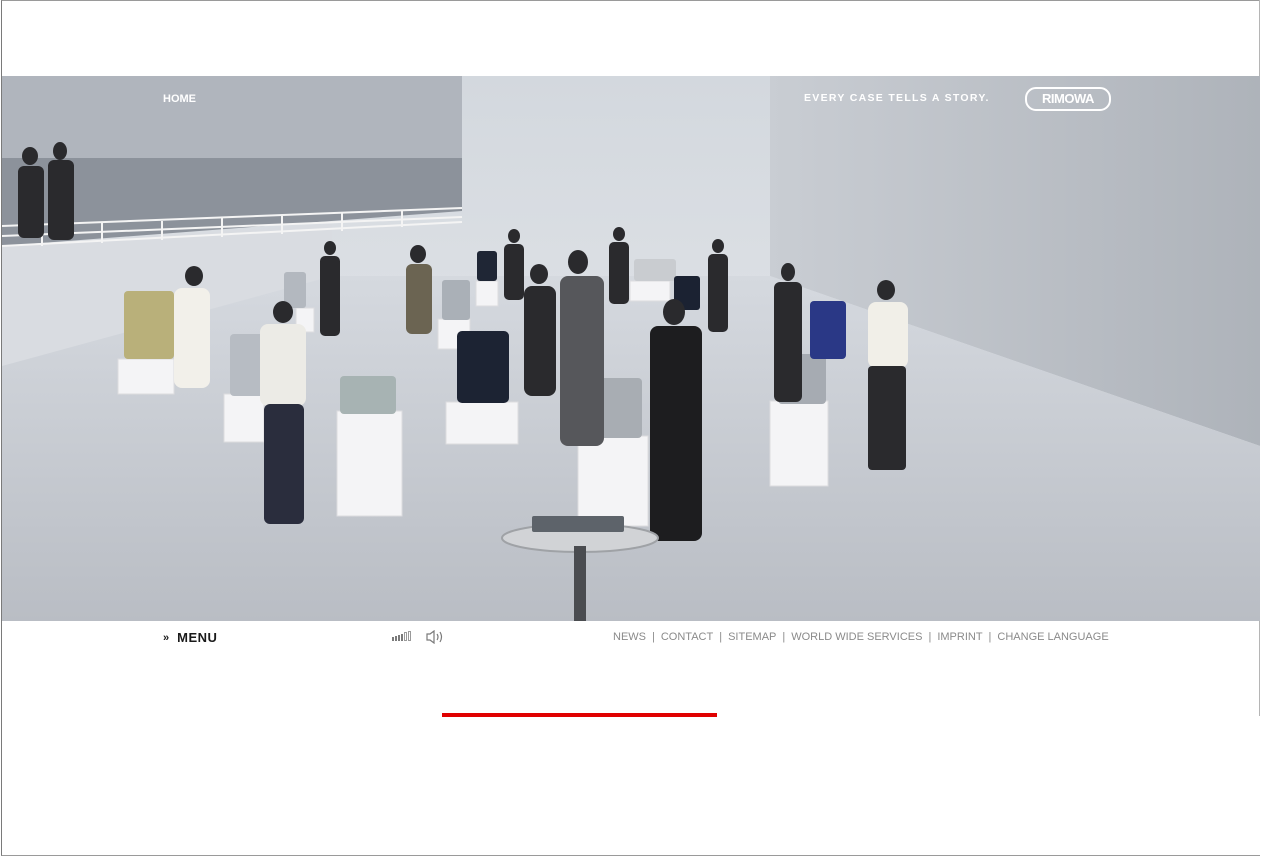 The image size is (1261, 857). Describe the element at coordinates (959, 637) in the screenshot. I see `footer-link-imprint: IMPRINT` at that location.